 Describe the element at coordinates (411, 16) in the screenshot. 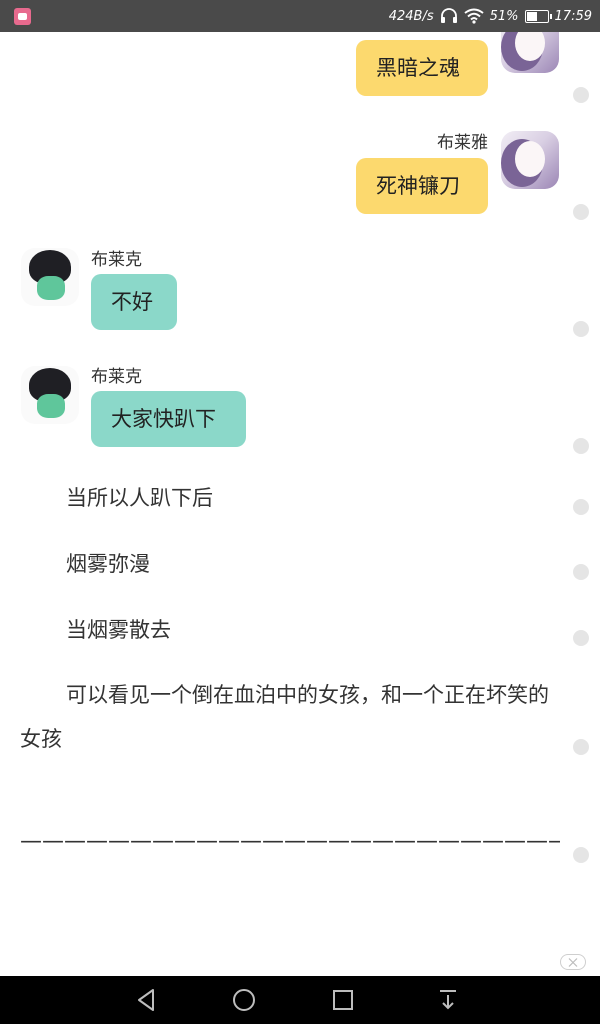

I see `network-speed: 424B/s` at that location.